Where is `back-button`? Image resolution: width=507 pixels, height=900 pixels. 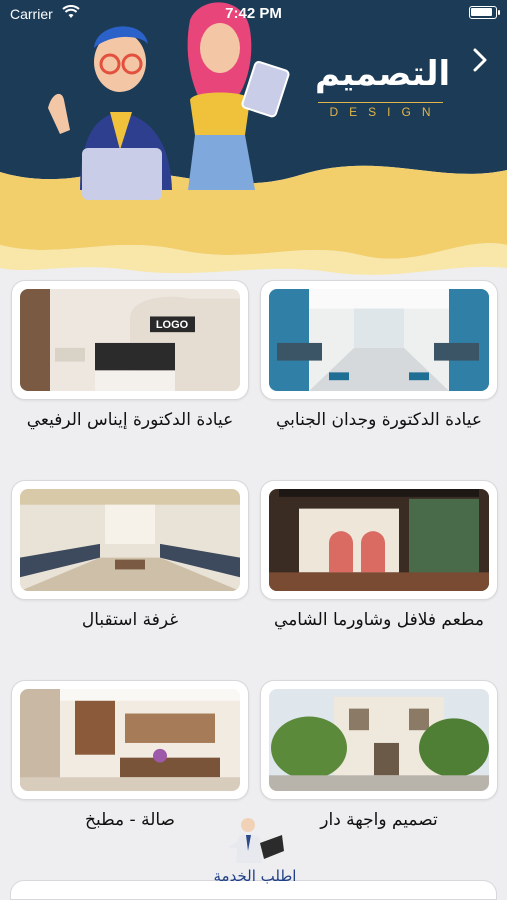
back-button is located at coordinates (480, 60).